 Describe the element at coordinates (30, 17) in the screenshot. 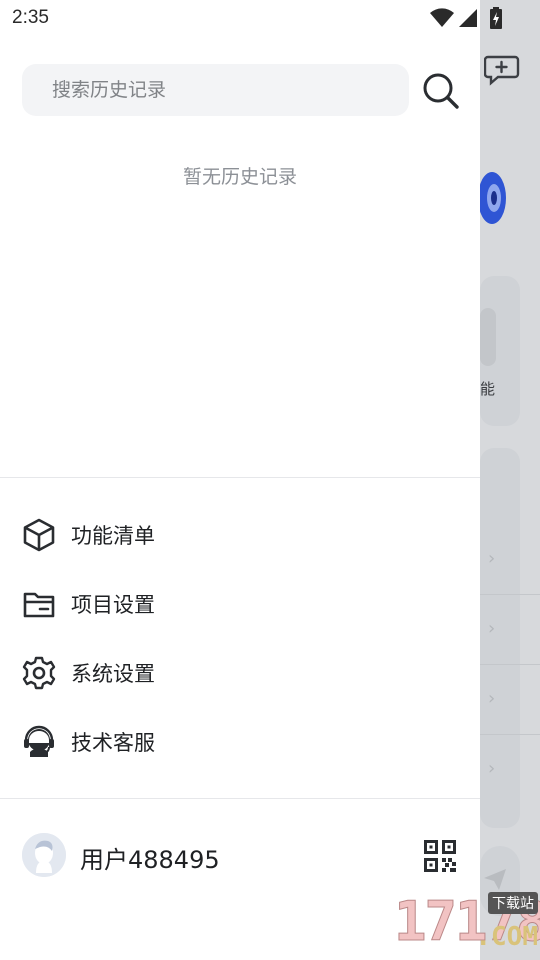

I see `status-time: 2:35` at that location.